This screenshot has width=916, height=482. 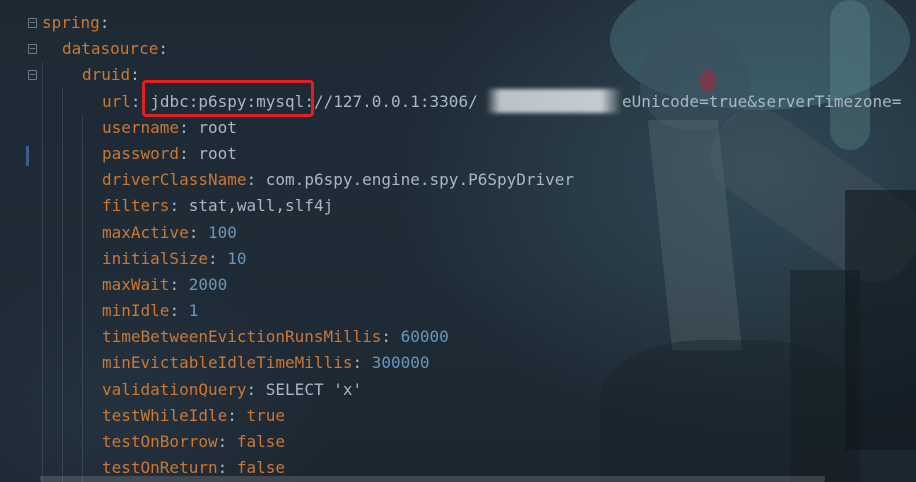 I want to click on code-line: druid:, so click(x=458, y=75).